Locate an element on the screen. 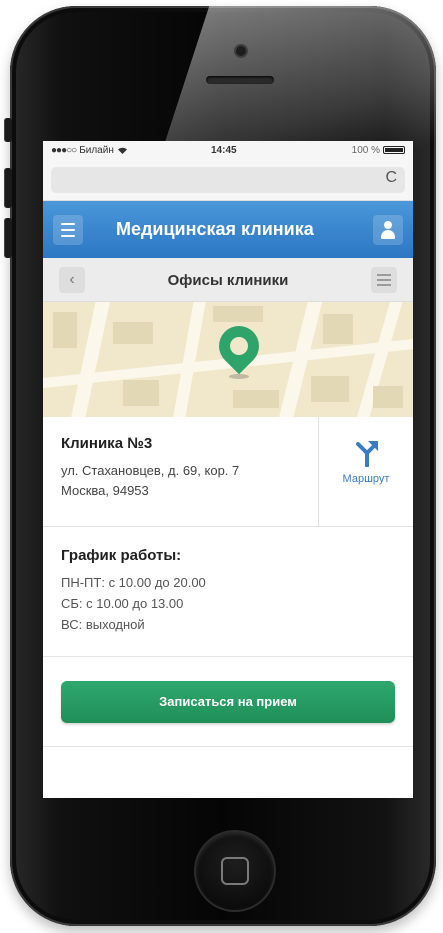  volume-up-button is located at coordinates (8, 188).